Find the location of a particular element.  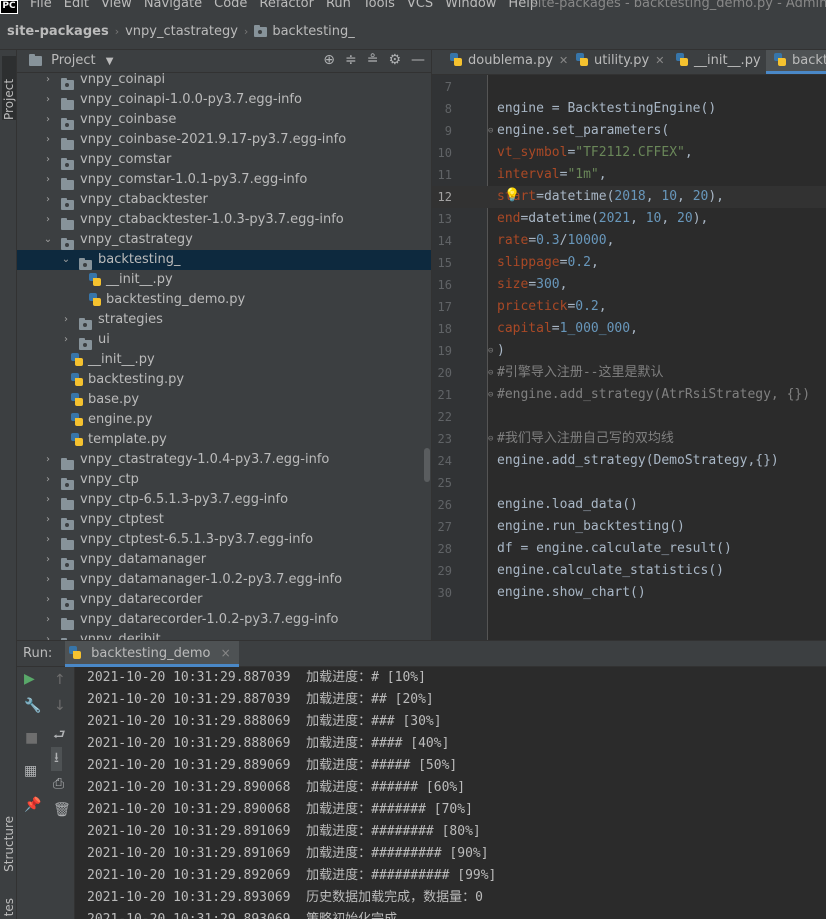

tree-scrollbar is located at coordinates (427, 465).